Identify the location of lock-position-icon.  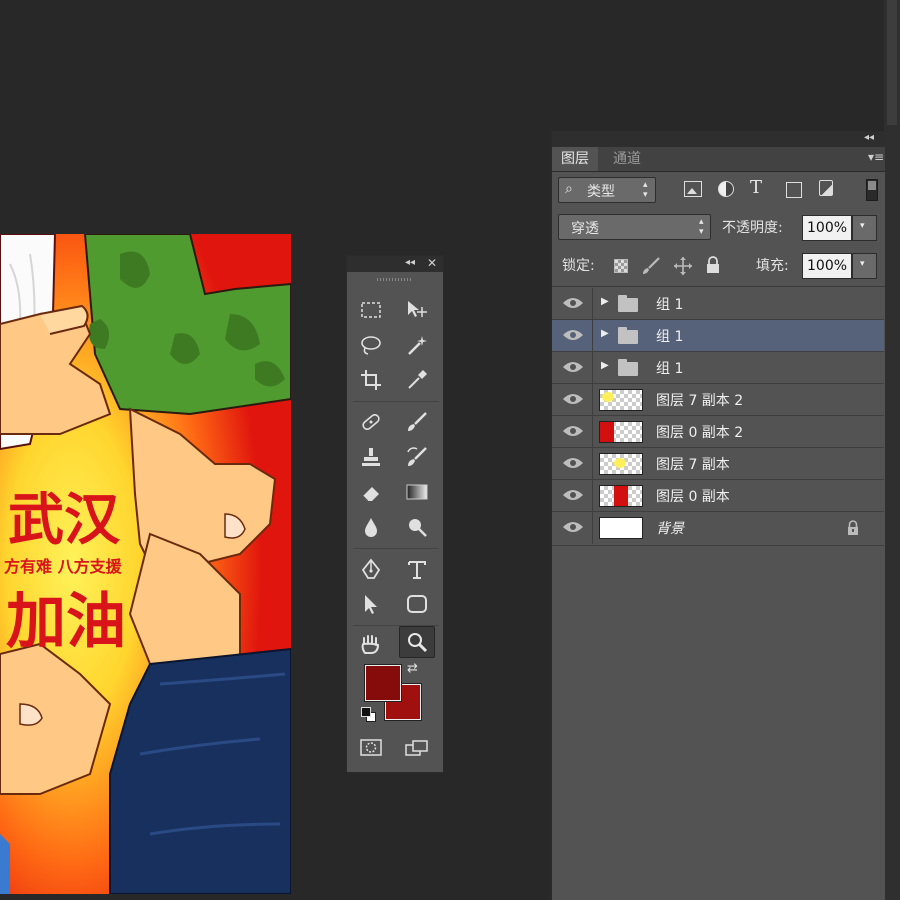
(683, 266).